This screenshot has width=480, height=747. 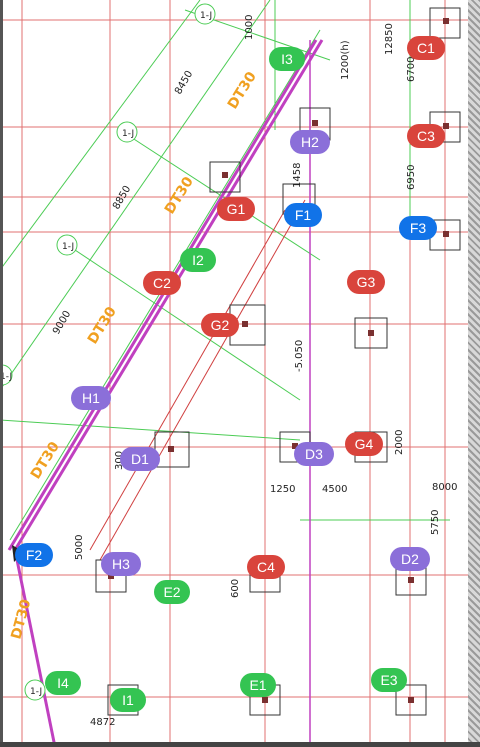 I want to click on dim-600: 600, so click(x=235, y=588).